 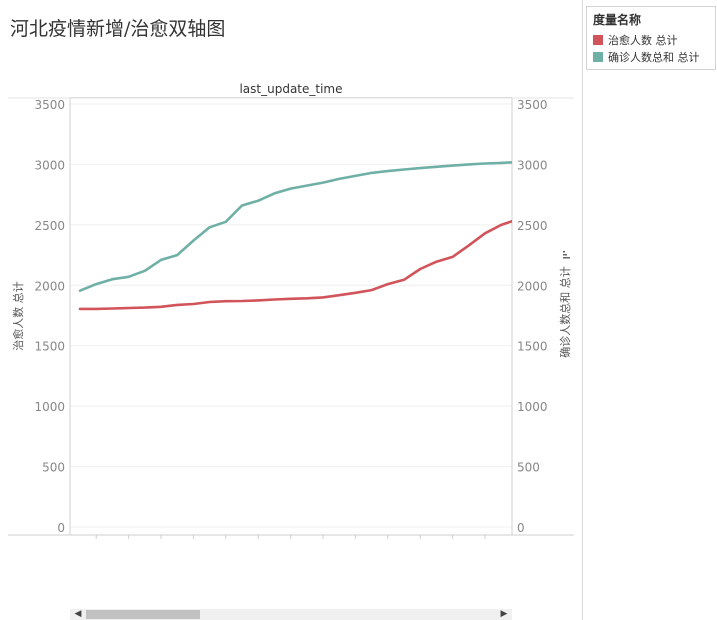 I want to click on x-tick-label: 2021-01-25, so click(x=388, y=576).